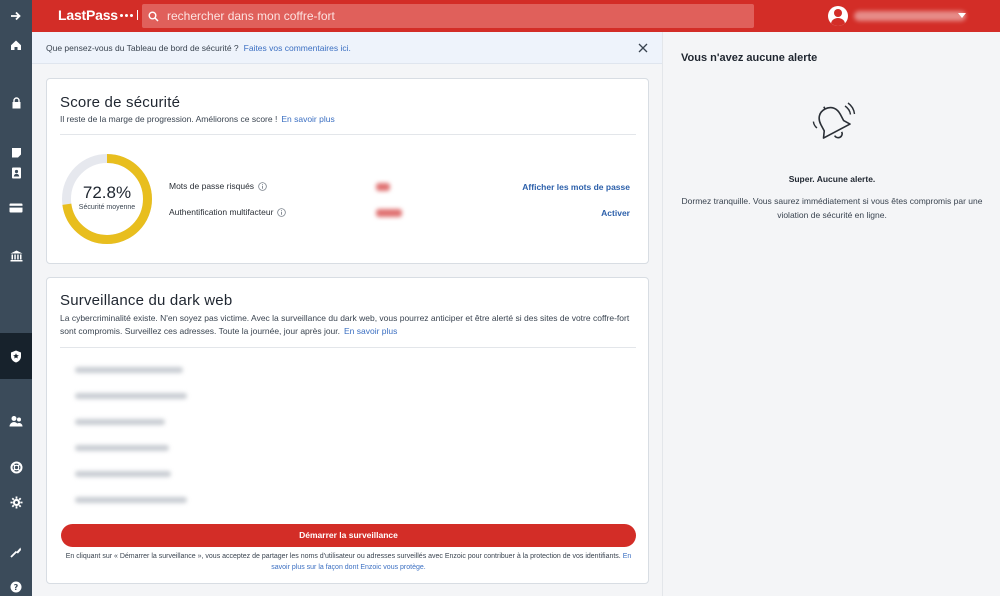 The width and height of the screenshot is (1000, 596). I want to click on feedback-link: Faites vos commentaires ici., so click(297, 48).